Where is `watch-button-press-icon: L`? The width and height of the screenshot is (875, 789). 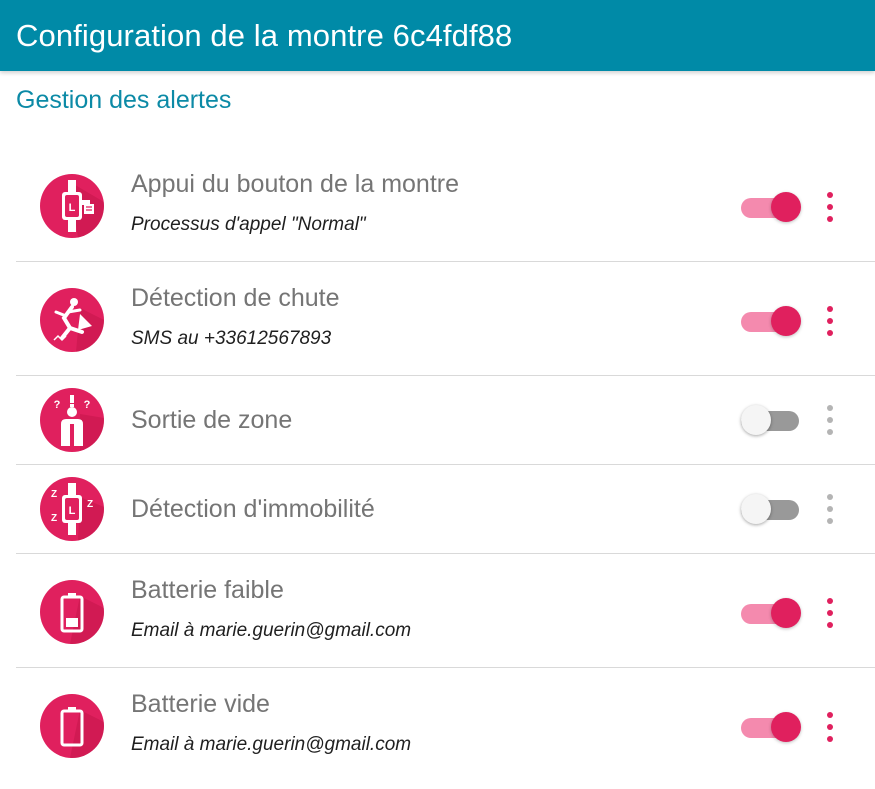
watch-button-press-icon: L is located at coordinates (72, 206).